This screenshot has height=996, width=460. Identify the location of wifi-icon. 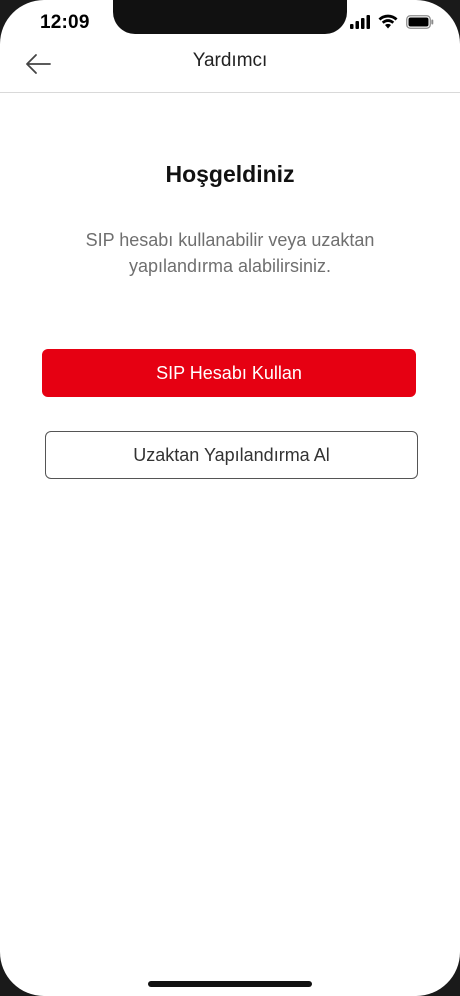
(388, 21).